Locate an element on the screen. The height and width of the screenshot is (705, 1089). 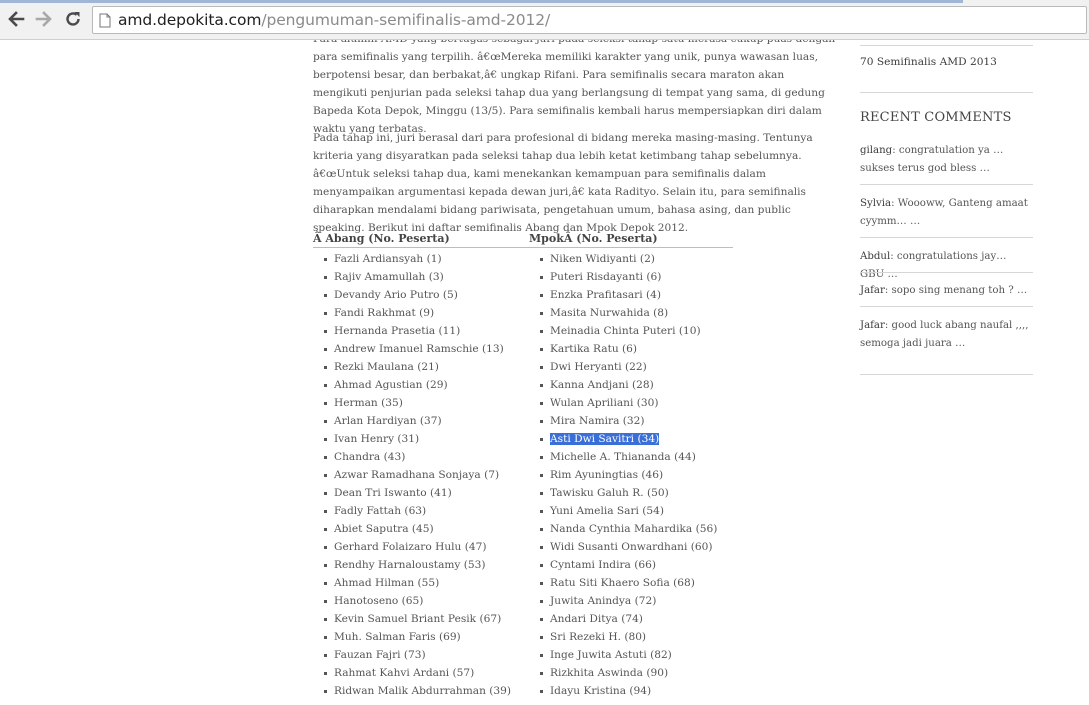
participant-name: Chandra (43) is located at coordinates (370, 457).